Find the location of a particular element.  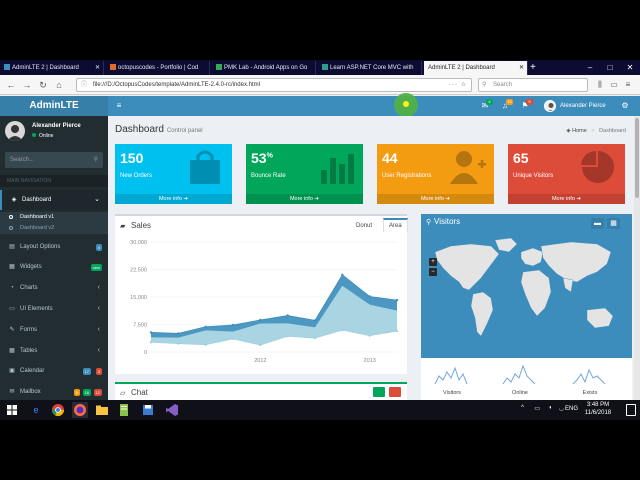

sidebar-item-tables: ▦ Tables ‹ is located at coordinates (54, 351).